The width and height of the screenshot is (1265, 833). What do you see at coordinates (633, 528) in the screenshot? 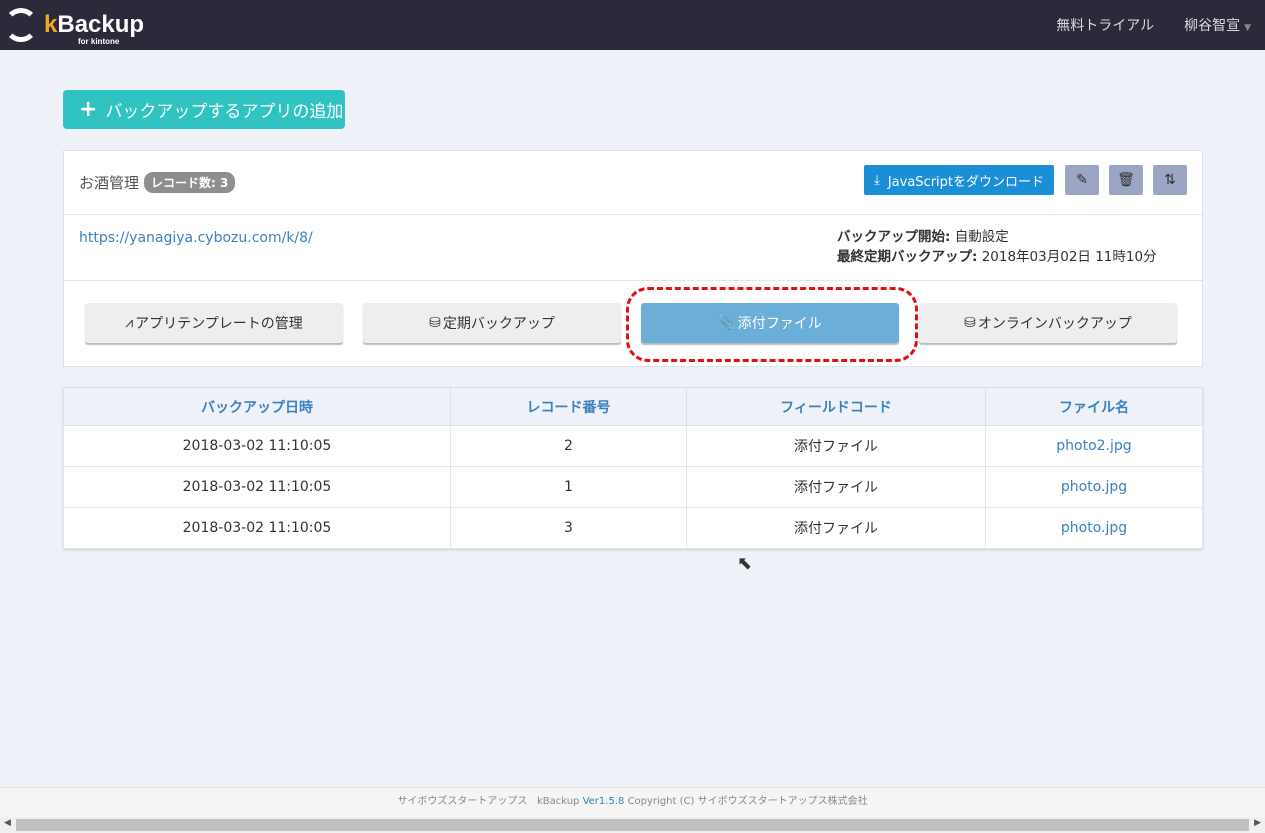
I see `table-row: 2018-03-02 11:10:05 3 添付ファイル photo.jpg` at bounding box center [633, 528].